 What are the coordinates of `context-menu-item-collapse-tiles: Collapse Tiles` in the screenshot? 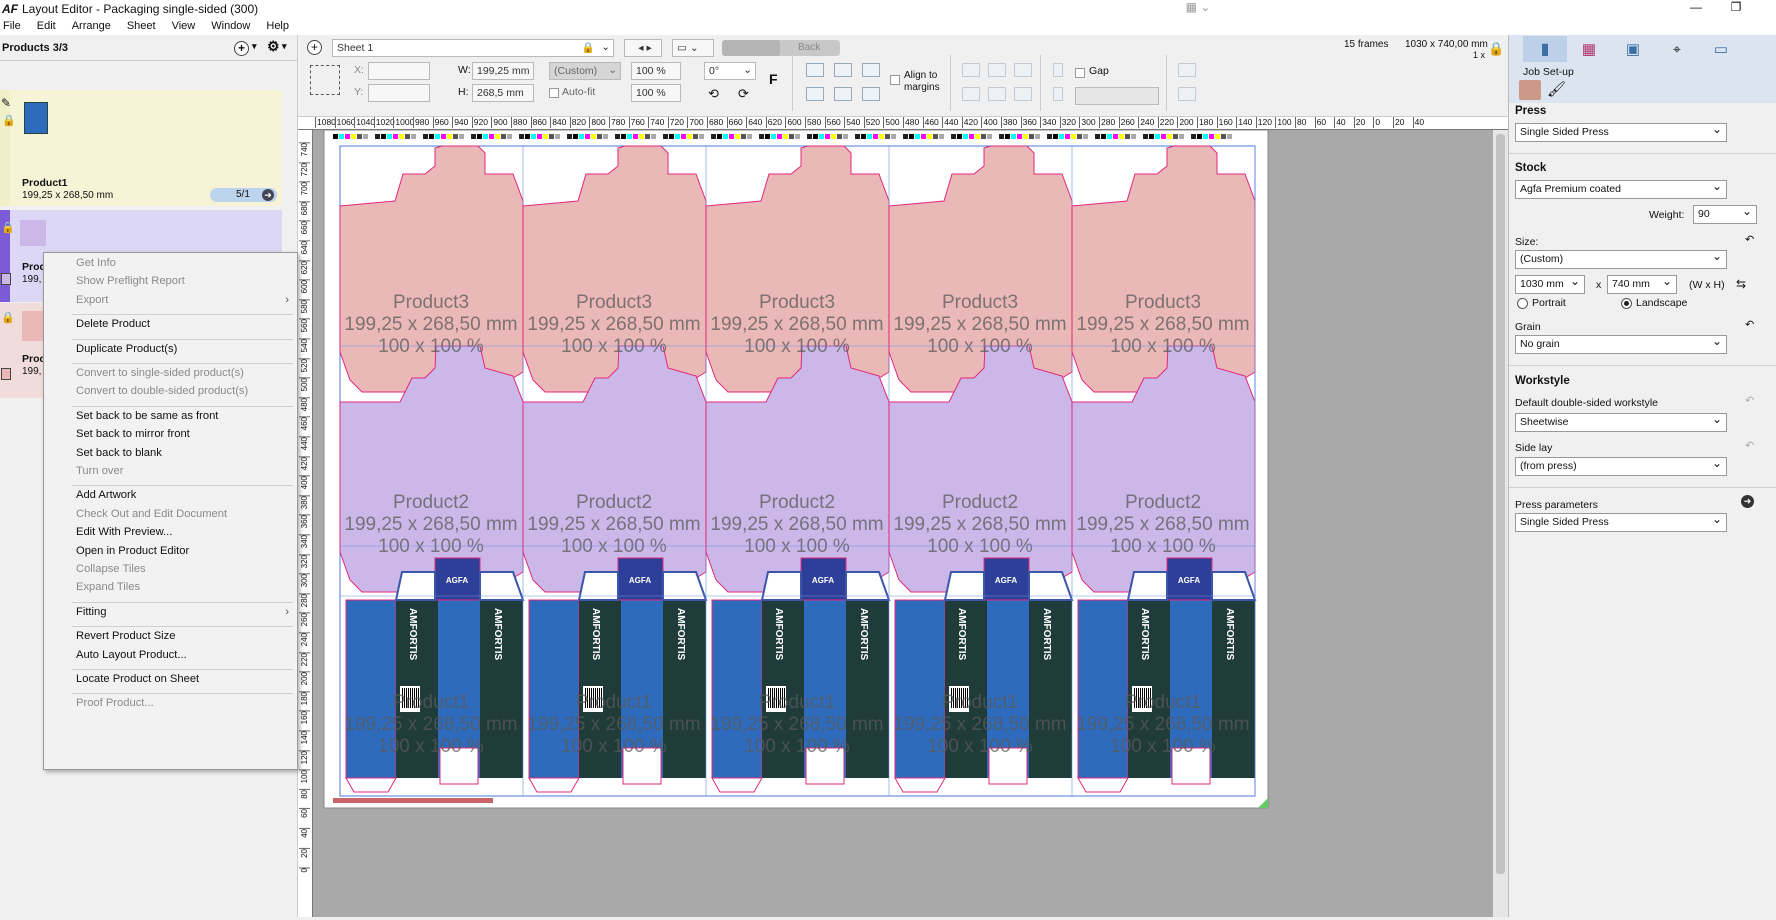 It's located at (111, 569).